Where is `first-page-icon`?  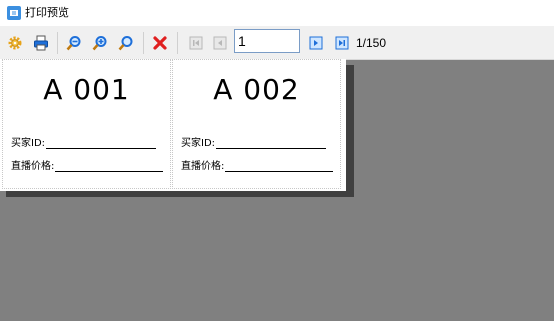
first-page-icon is located at coordinates (196, 43).